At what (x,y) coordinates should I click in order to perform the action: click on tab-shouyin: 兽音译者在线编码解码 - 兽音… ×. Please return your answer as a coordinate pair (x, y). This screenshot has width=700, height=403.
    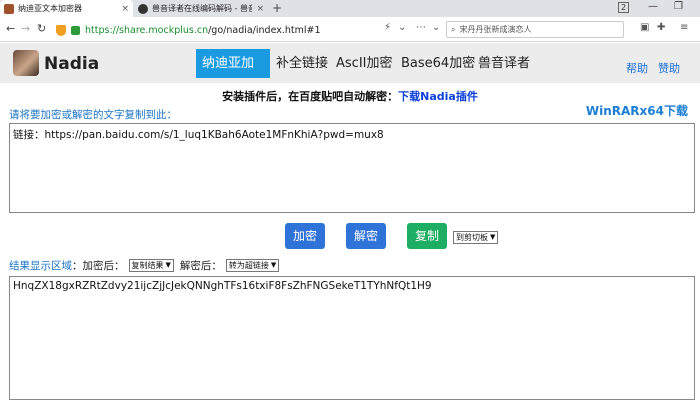
    Looking at the image, I should click on (201, 8).